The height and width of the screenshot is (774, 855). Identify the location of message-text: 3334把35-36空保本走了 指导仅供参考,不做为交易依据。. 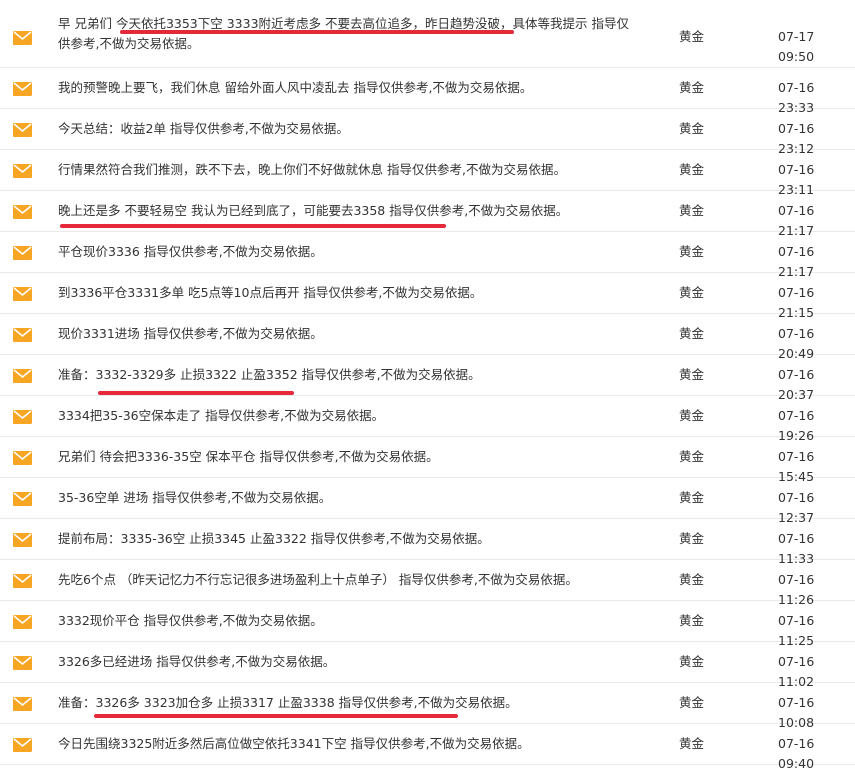
(358, 416).